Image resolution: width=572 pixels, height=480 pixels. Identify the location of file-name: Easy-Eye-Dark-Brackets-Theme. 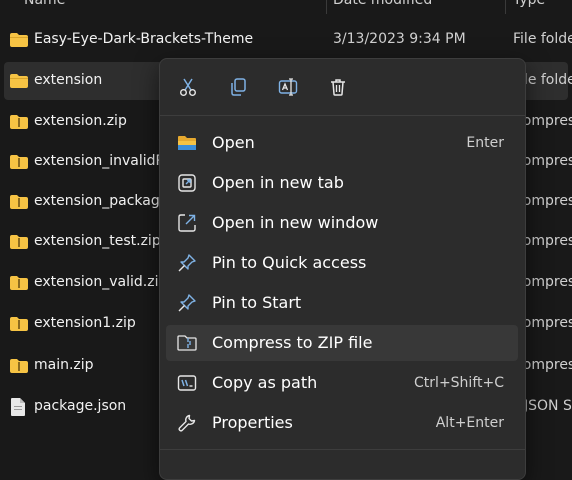
(144, 39).